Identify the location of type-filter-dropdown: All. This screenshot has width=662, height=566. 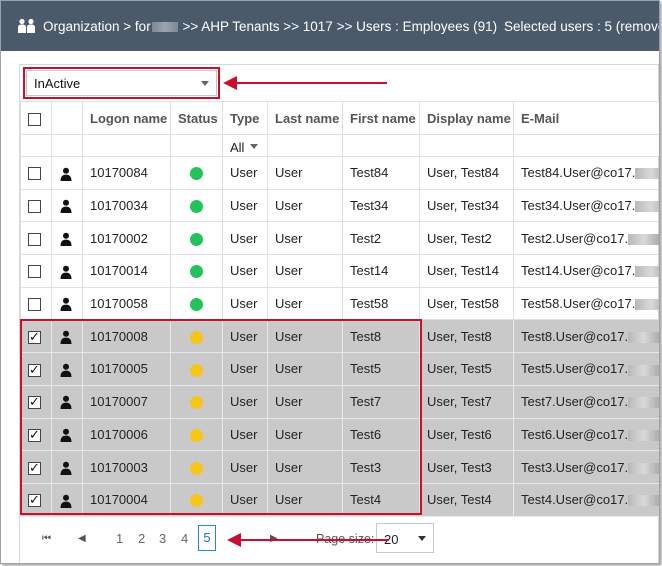
(244, 145).